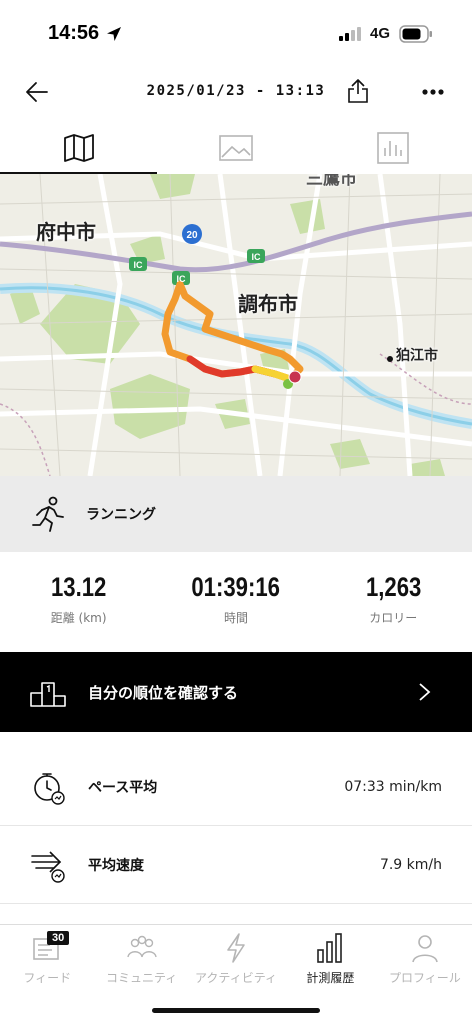 This screenshot has width=472, height=1024. What do you see at coordinates (236, 1010) in the screenshot?
I see `home-indicator` at bounding box center [236, 1010].